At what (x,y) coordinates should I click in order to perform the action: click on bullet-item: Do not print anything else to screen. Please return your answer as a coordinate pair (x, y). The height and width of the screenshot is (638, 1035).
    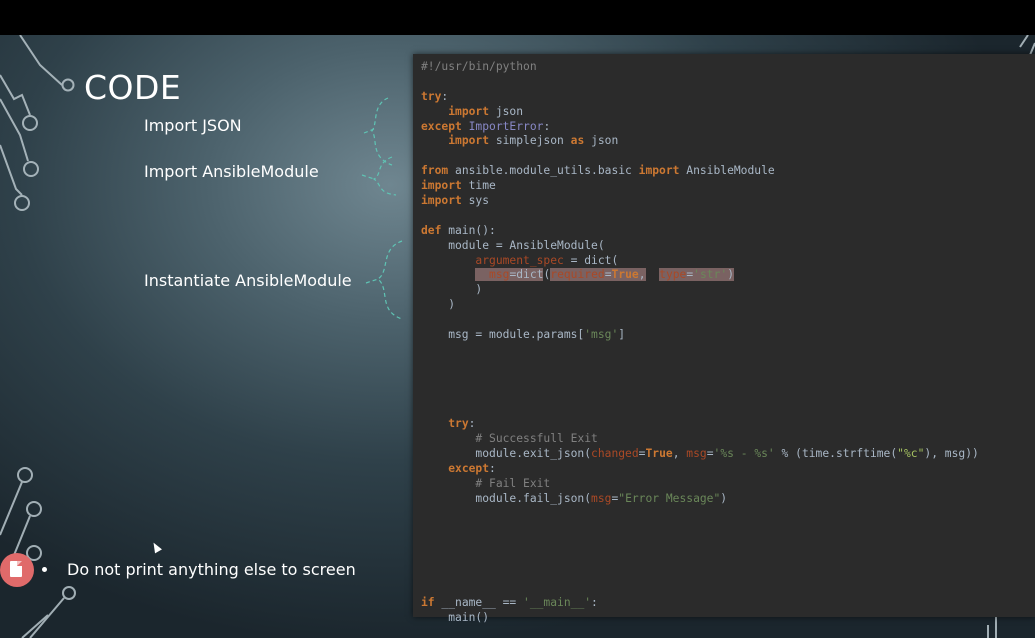
    Looking at the image, I should click on (199, 569).